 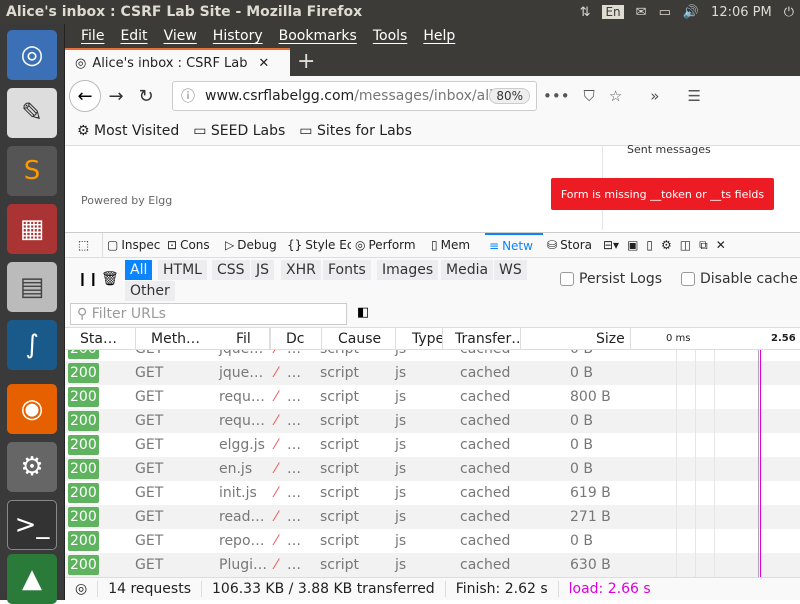 What do you see at coordinates (615, 96) in the screenshot?
I see `bookmark-star-icon: ☆` at bounding box center [615, 96].